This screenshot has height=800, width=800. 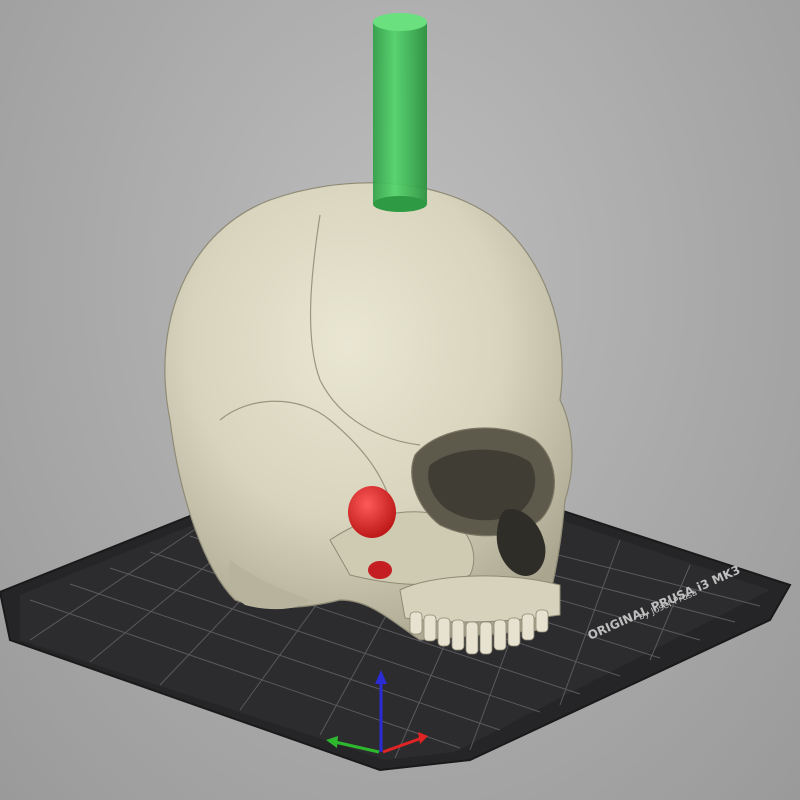 What do you see at coordinates (372, 512) in the screenshot?
I see `support-enforcer-marker` at bounding box center [372, 512].